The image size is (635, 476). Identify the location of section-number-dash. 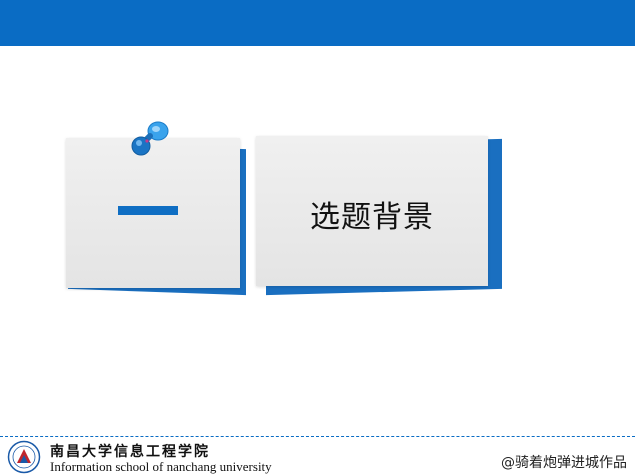
(148, 210).